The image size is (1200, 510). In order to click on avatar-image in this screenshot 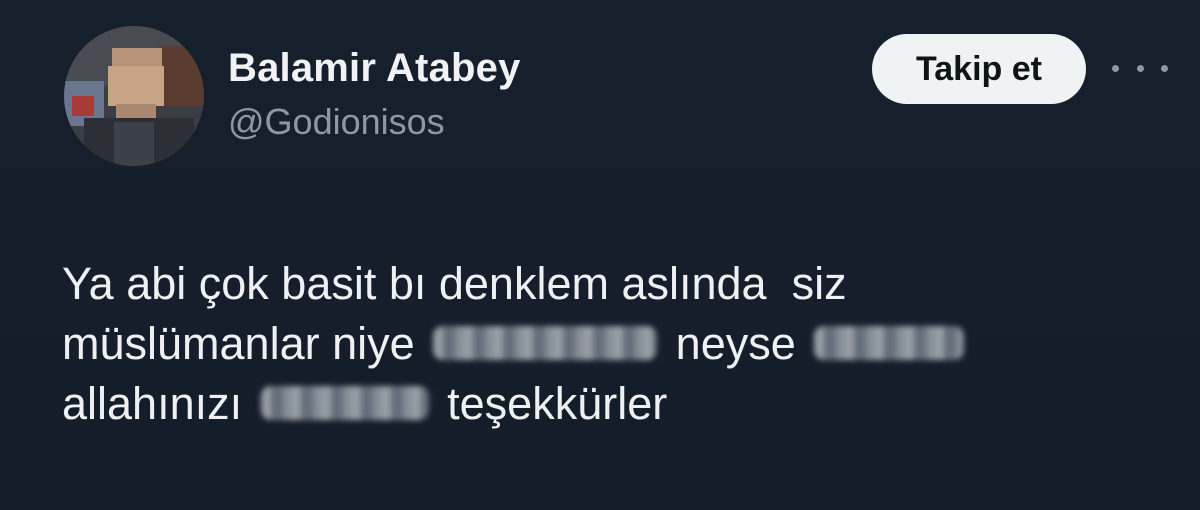, I will do `click(134, 96)`.